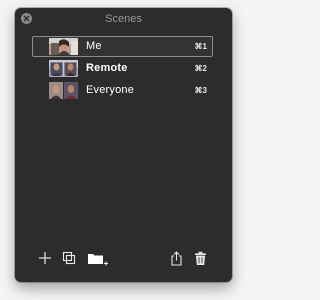  I want to click on share-icon, so click(176, 258).